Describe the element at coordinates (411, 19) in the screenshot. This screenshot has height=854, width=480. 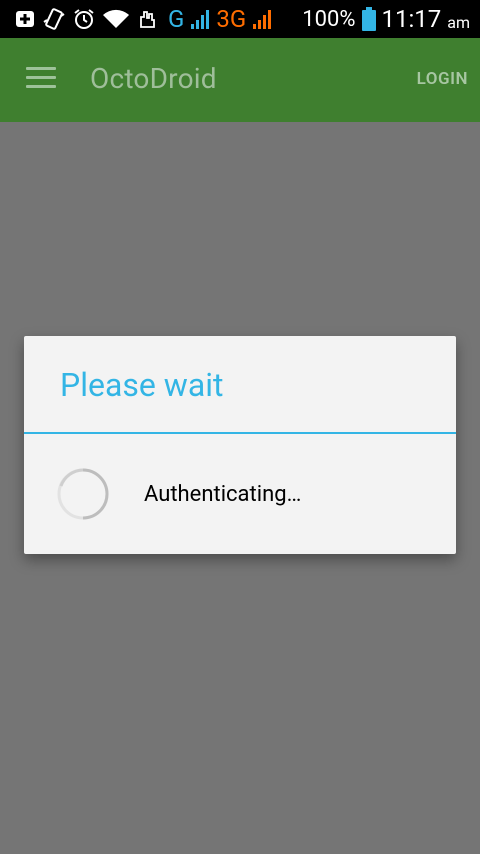
I see `clock-time: 11:17` at that location.